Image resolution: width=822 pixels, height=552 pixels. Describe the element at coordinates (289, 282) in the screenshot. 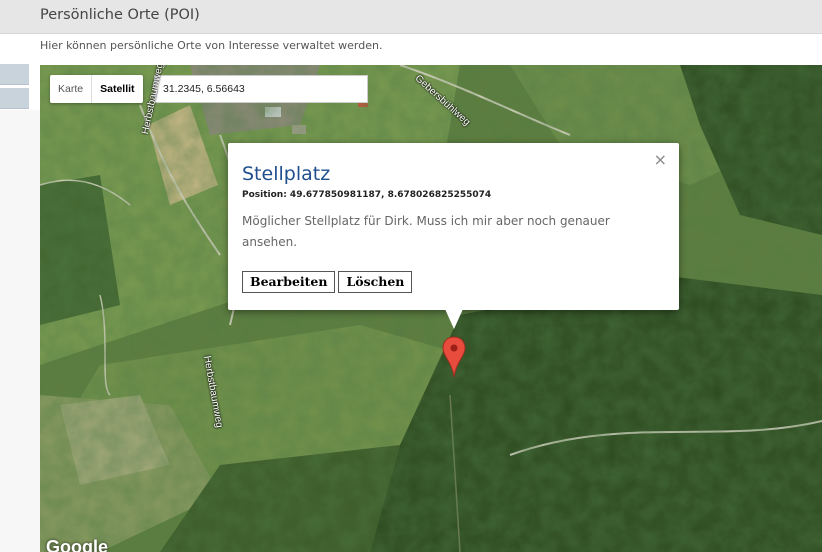

I see `edit-button: Bearbeiten` at that location.